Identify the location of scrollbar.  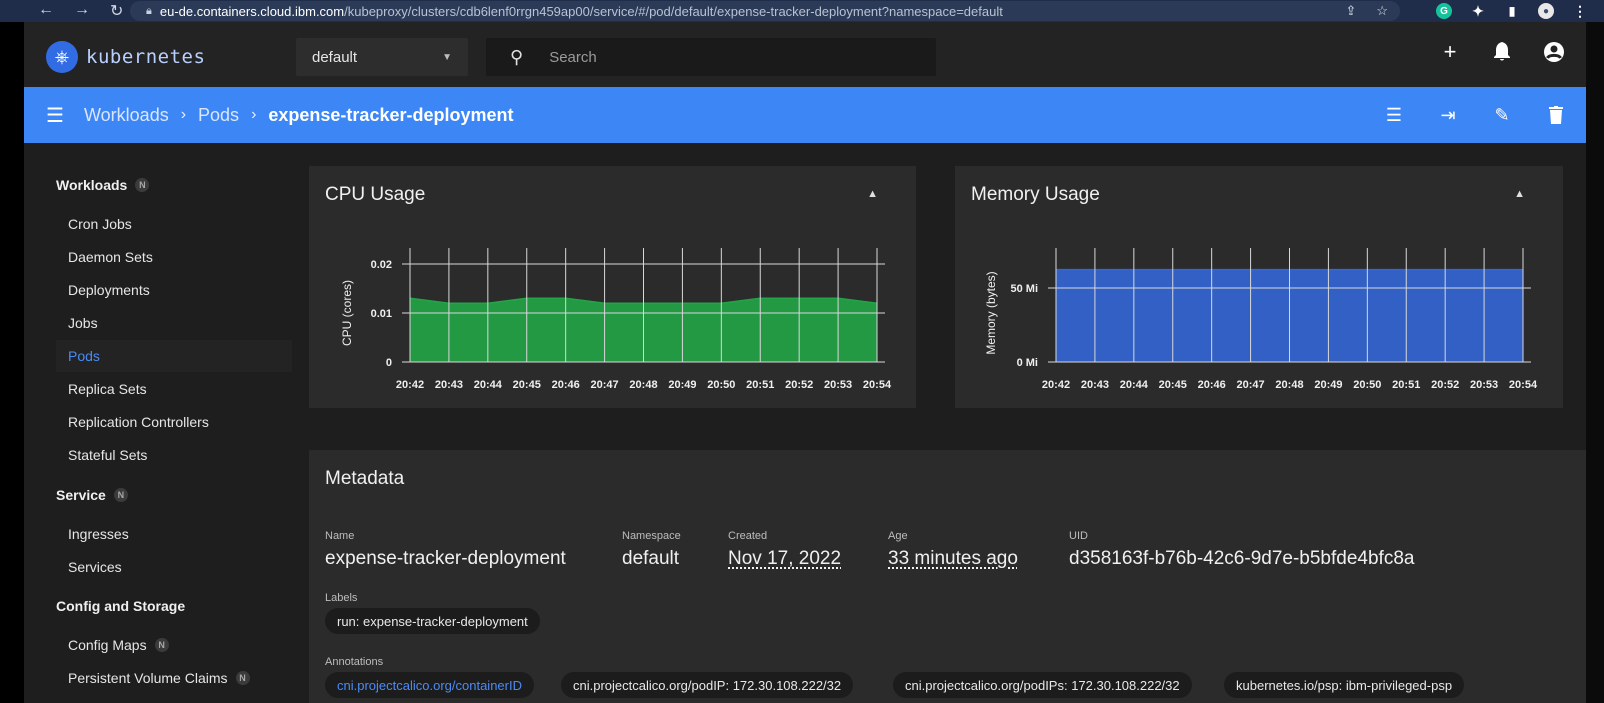
(1595, 362).